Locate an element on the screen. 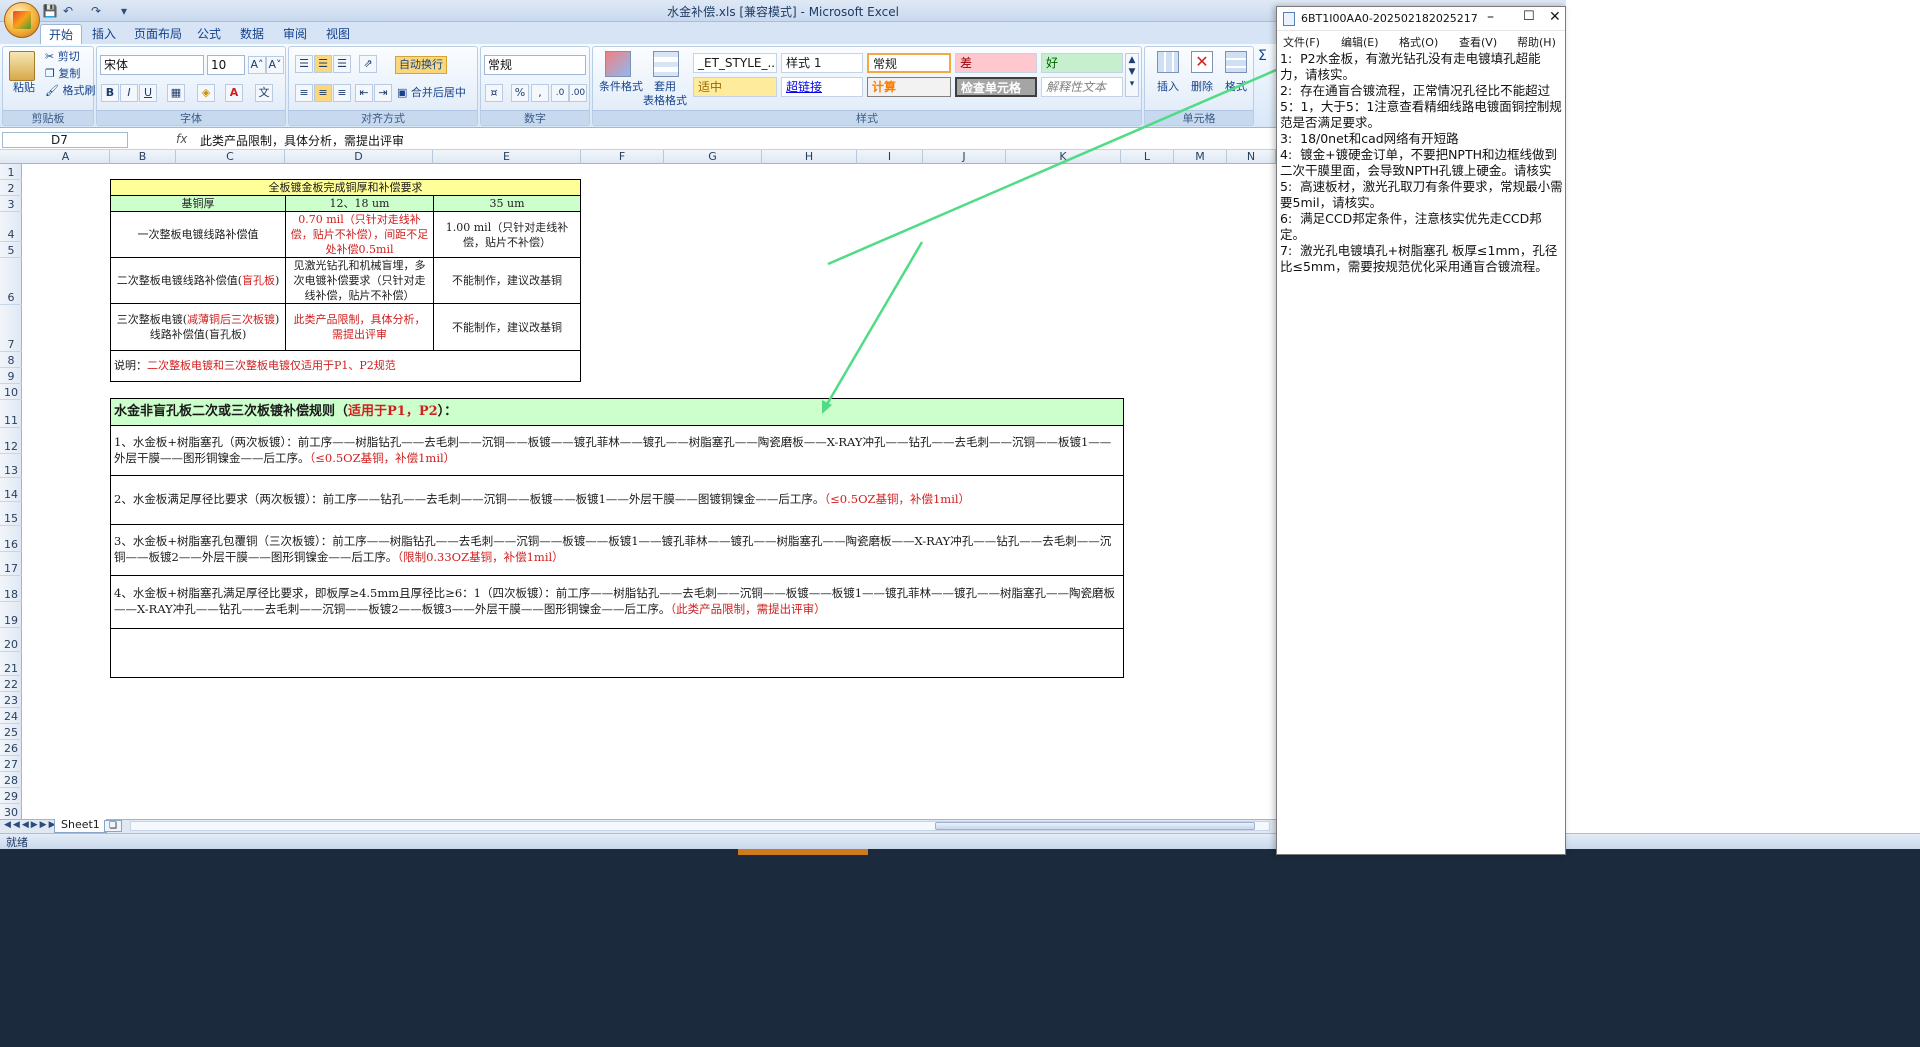  menu-help: 帮助(H) is located at coordinates (1536, 42).